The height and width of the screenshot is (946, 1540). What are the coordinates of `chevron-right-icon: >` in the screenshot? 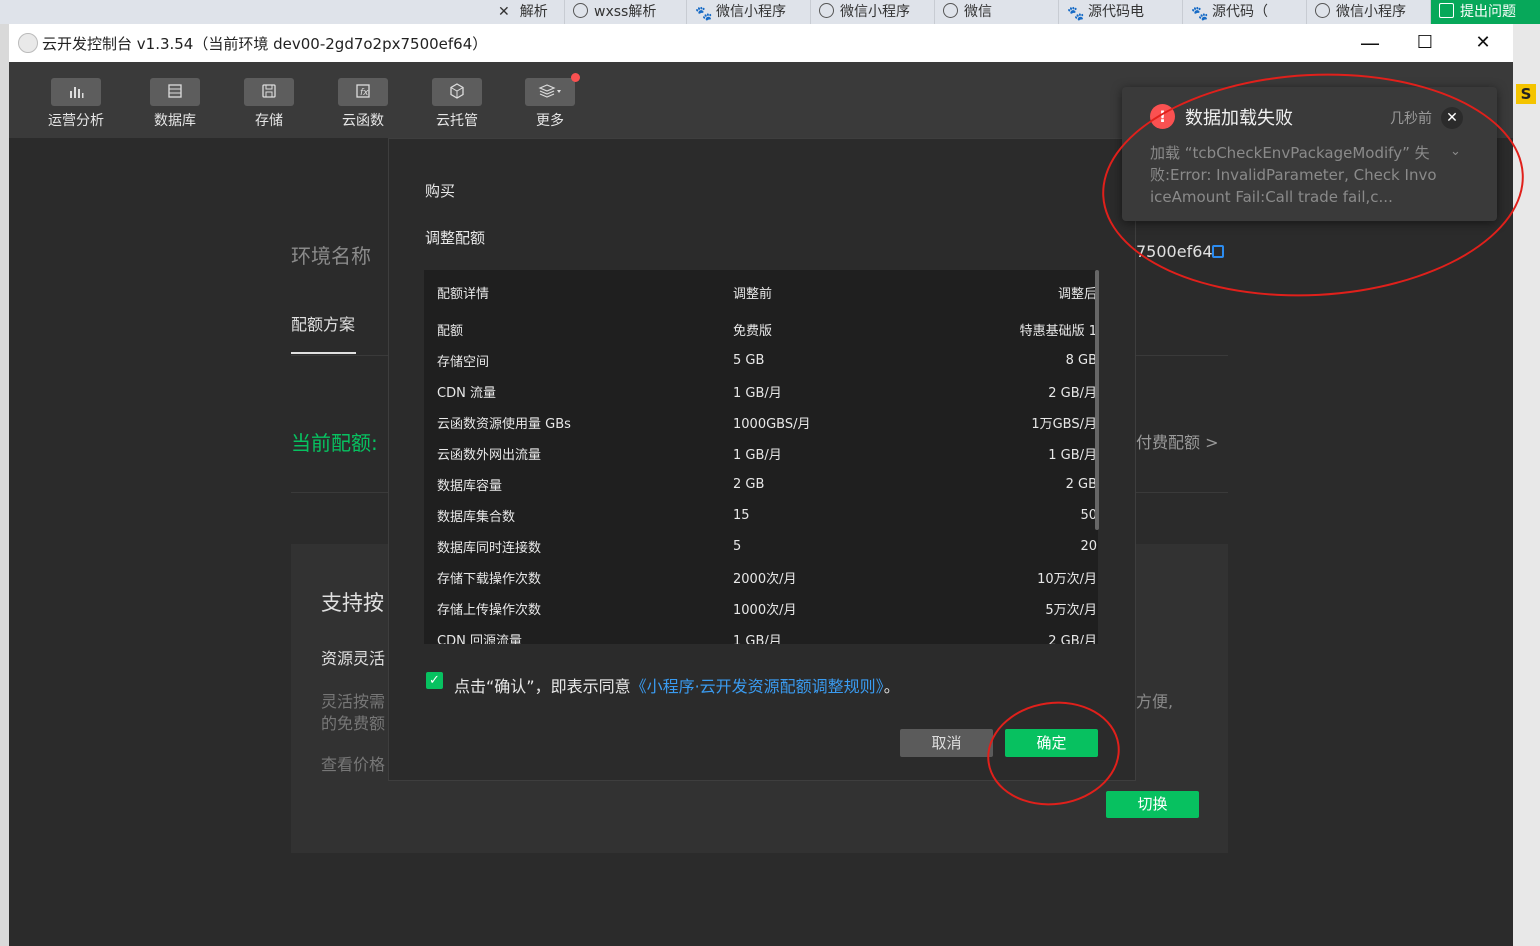 It's located at (1212, 442).